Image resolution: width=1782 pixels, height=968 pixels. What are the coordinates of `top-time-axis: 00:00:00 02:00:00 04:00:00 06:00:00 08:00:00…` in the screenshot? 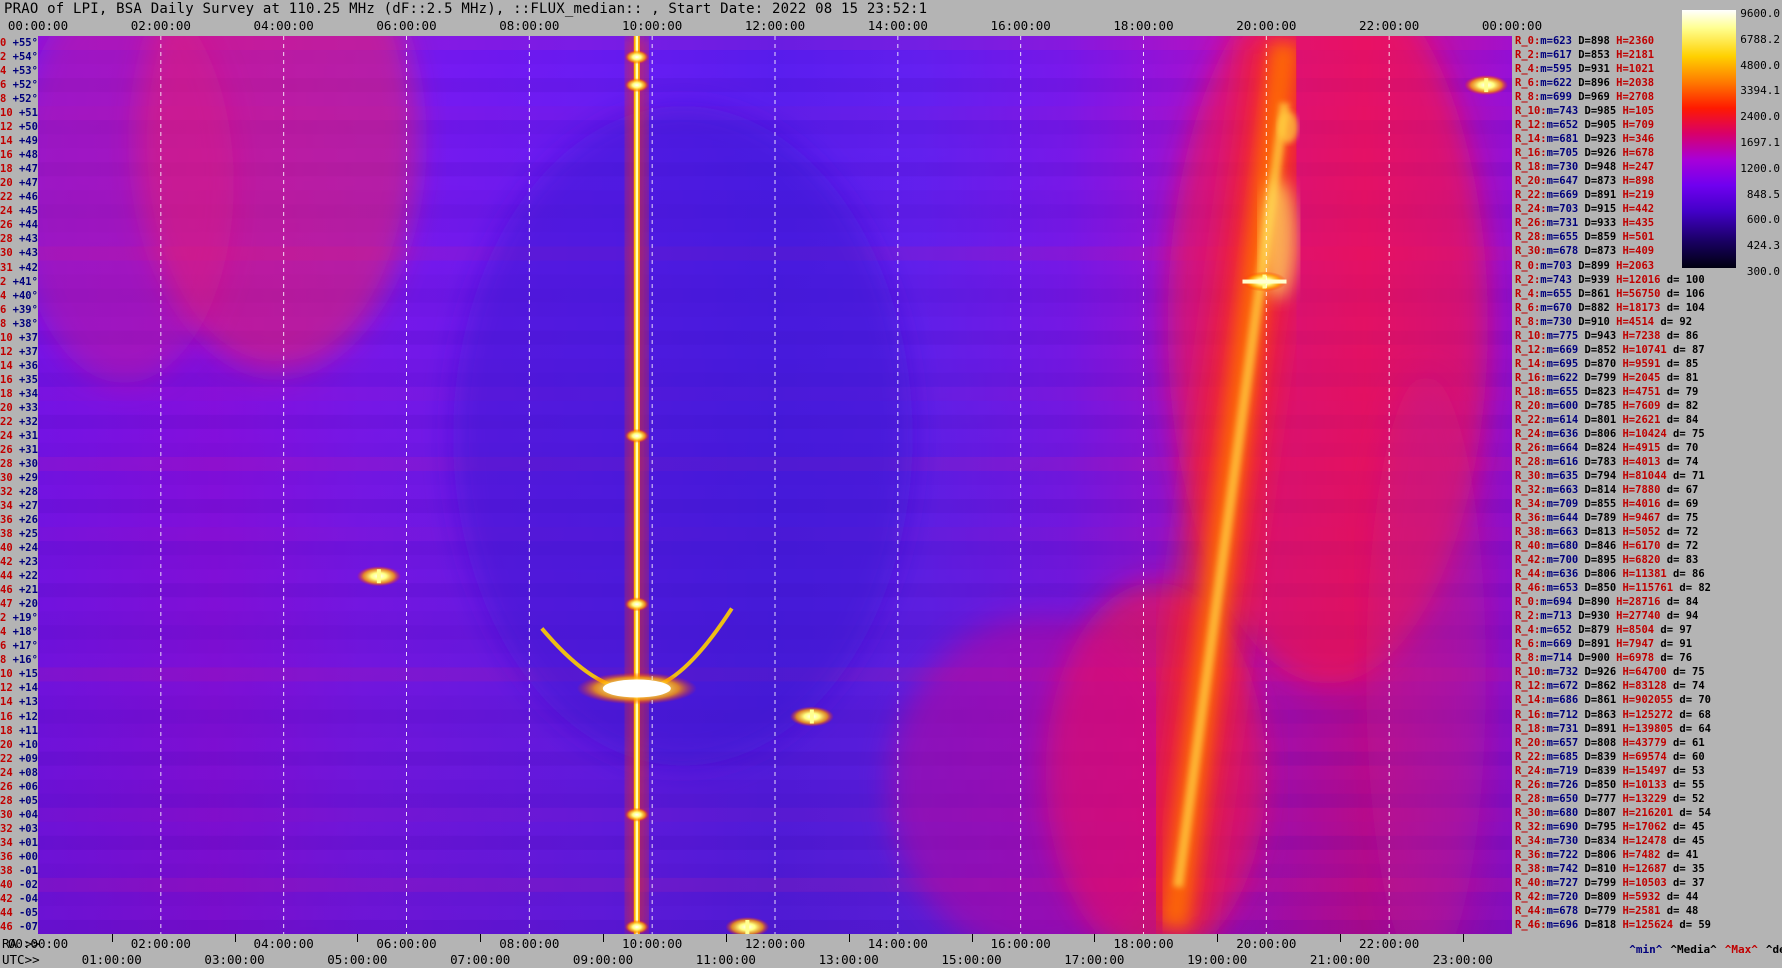 It's located at (771, 26).